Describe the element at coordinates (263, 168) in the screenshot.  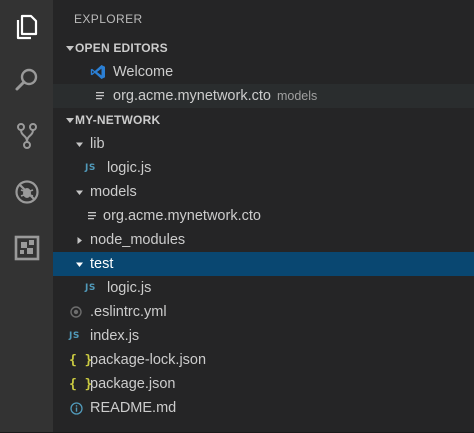
I see `tree-file-lib-logic: JS logic.js` at that location.